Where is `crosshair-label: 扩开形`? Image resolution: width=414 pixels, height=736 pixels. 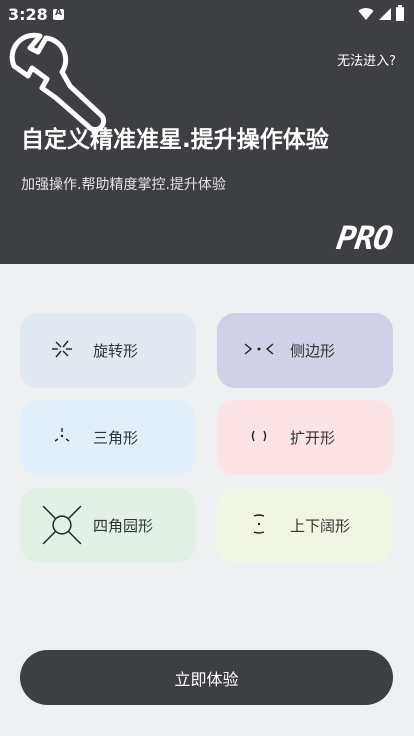 crosshair-label: 扩开形 is located at coordinates (313, 438).